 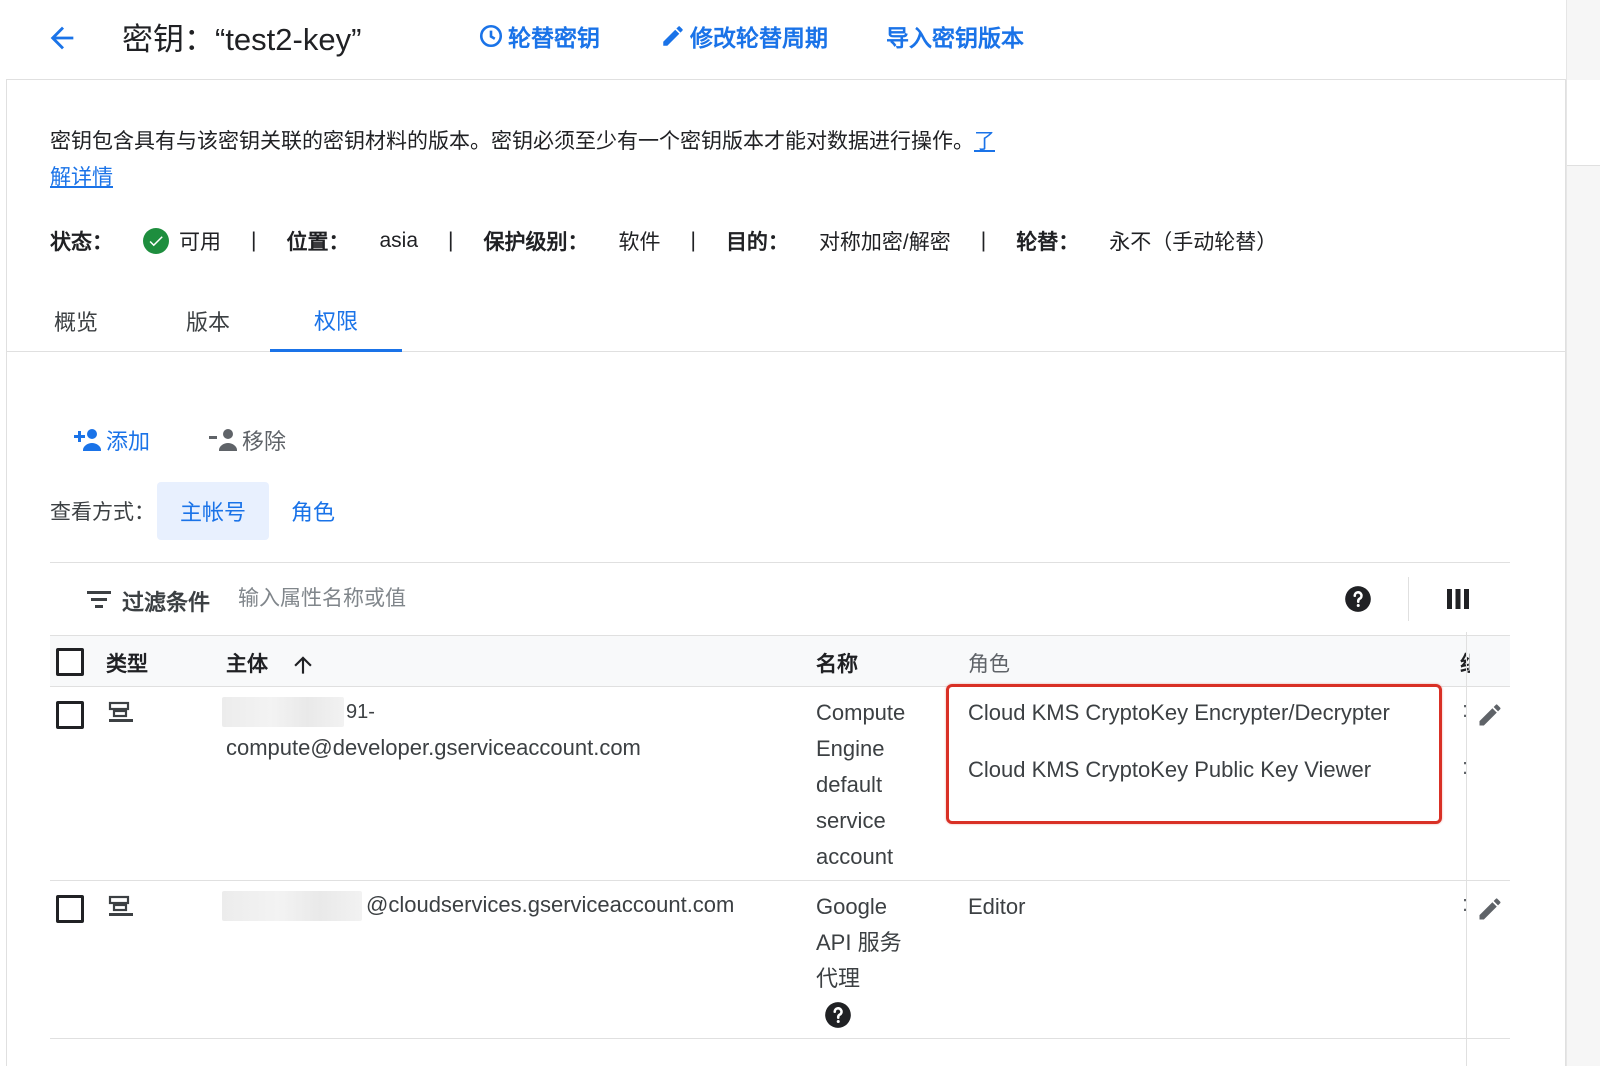 What do you see at coordinates (861, 712) in the screenshot?
I see `name-line: Compute` at bounding box center [861, 712].